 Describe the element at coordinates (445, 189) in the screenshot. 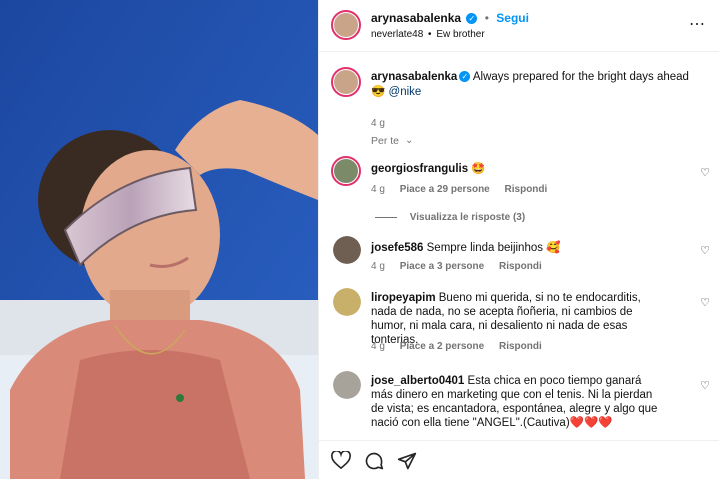

I see `comment-likes: Piace a 29 persone` at that location.